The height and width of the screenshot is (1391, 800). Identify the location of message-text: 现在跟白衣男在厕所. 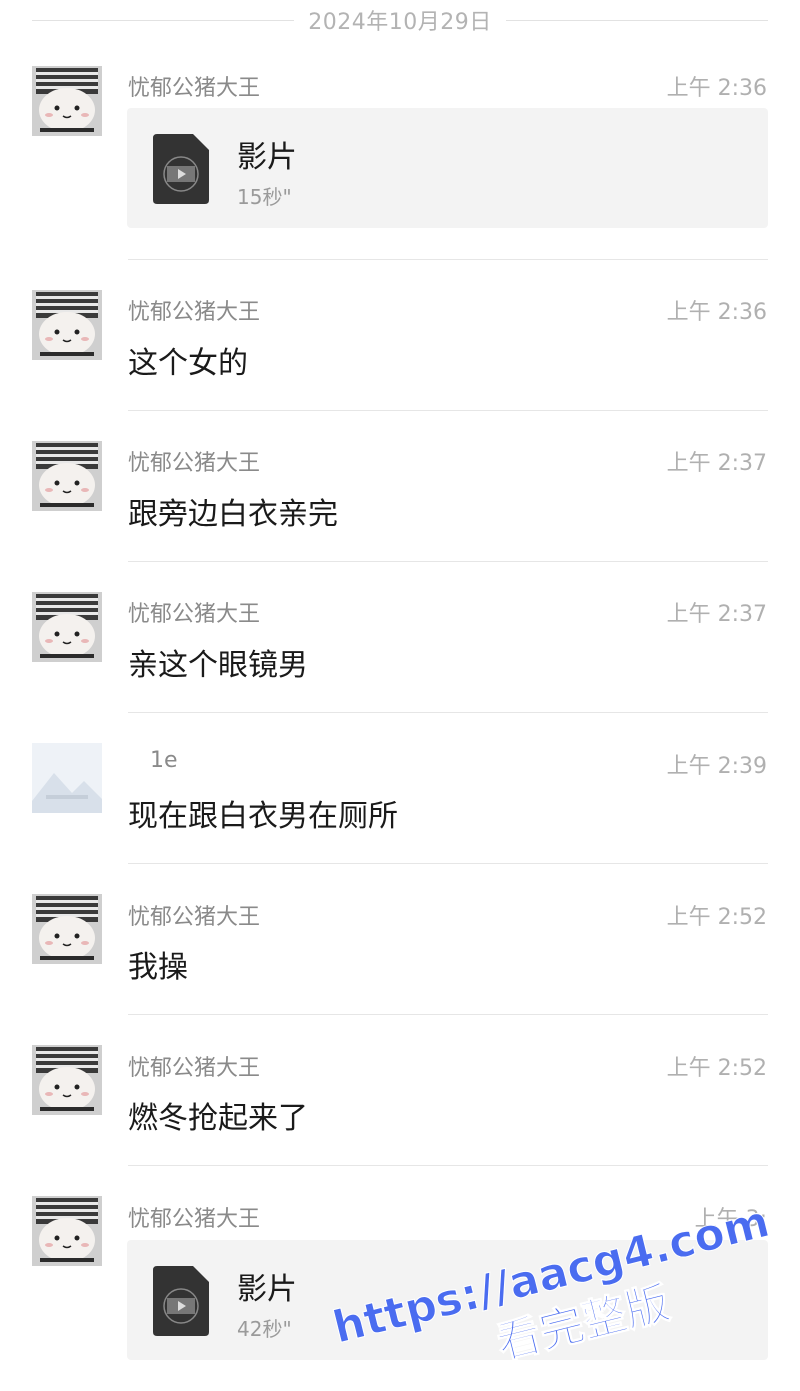
(263, 816).